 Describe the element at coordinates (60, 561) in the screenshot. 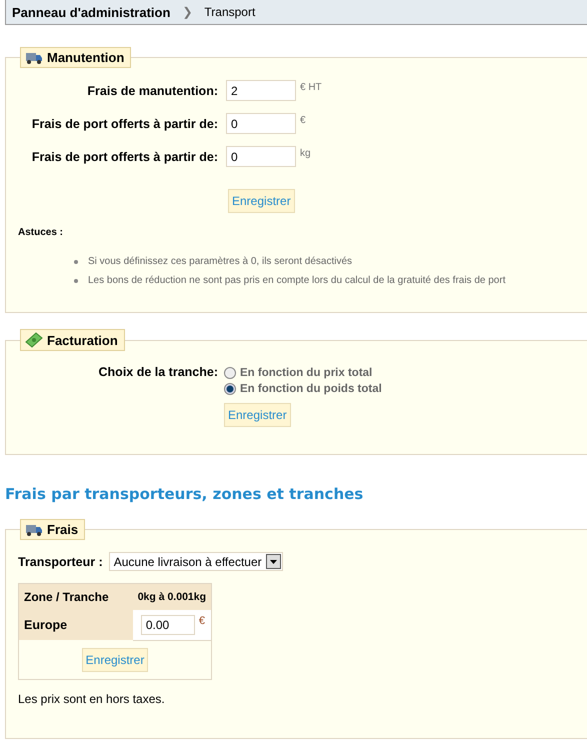

I see `field-label: Transporteur :` at that location.